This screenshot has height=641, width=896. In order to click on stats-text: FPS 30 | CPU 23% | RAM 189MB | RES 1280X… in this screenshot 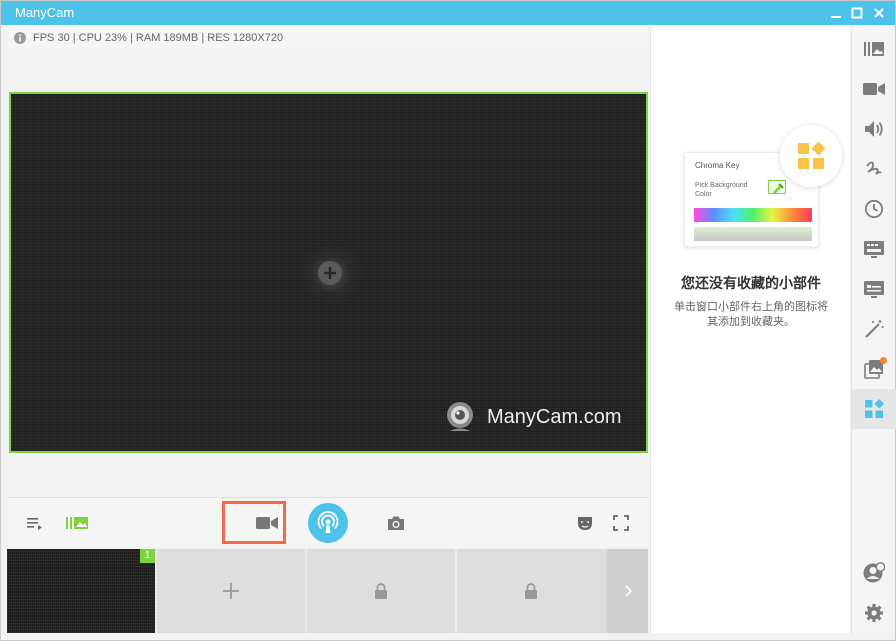, I will do `click(158, 38)`.